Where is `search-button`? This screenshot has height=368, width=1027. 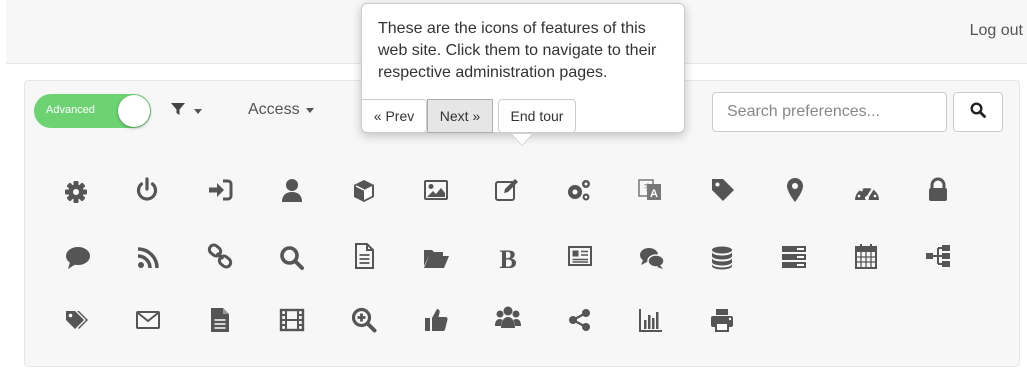 search-button is located at coordinates (978, 112).